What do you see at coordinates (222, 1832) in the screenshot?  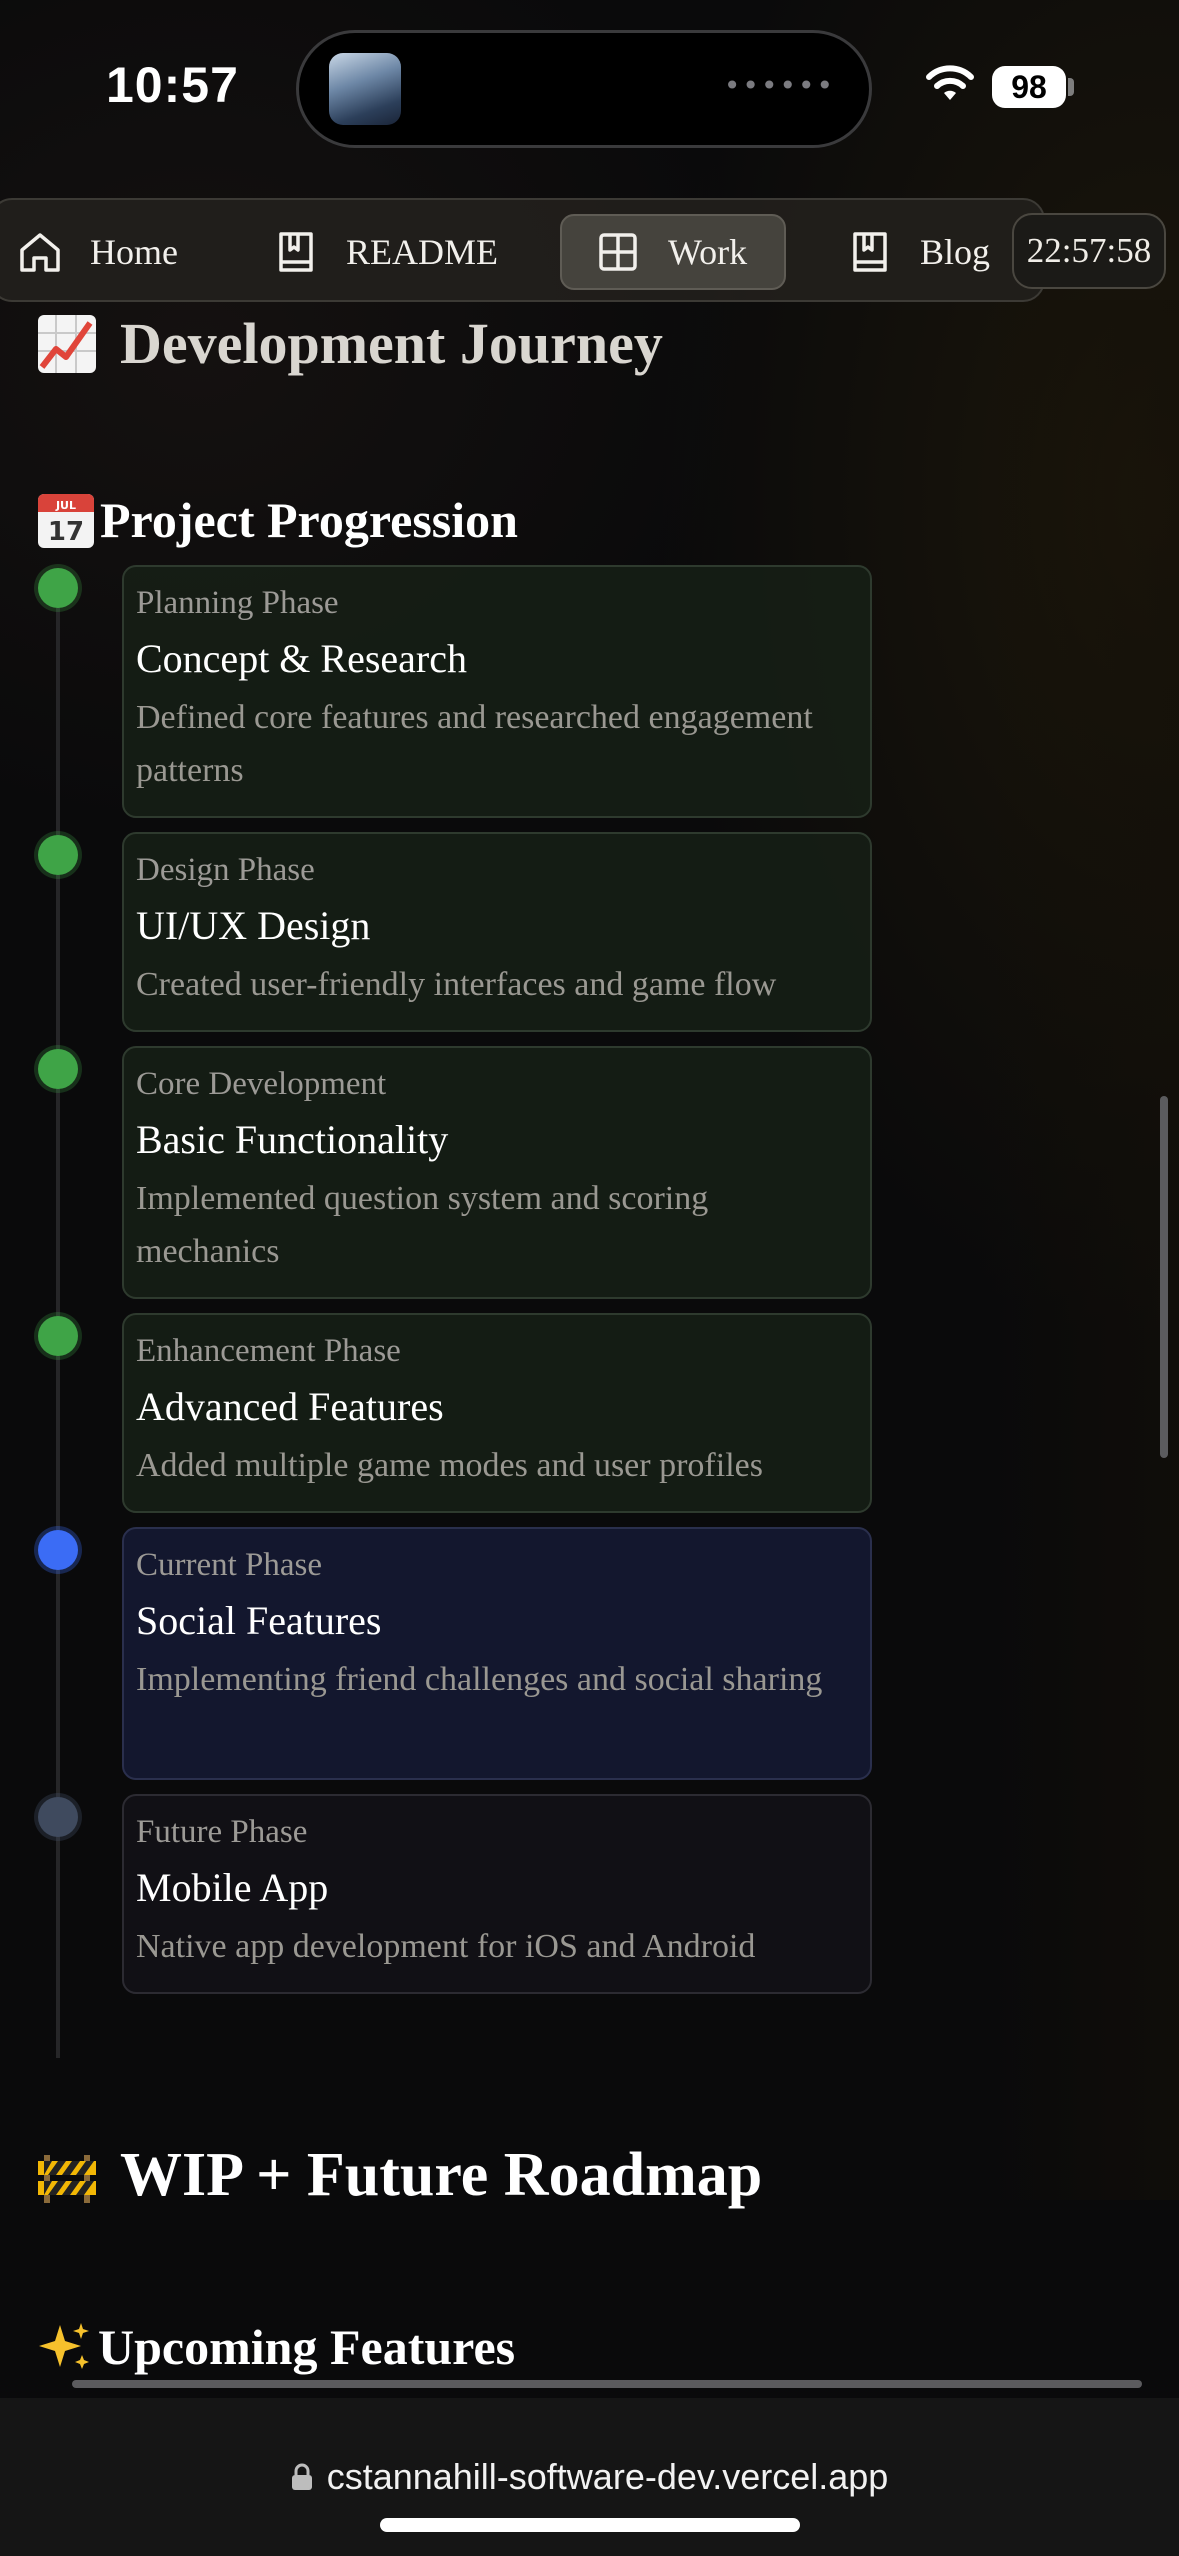 I see `card-phase: Future Phase` at bounding box center [222, 1832].